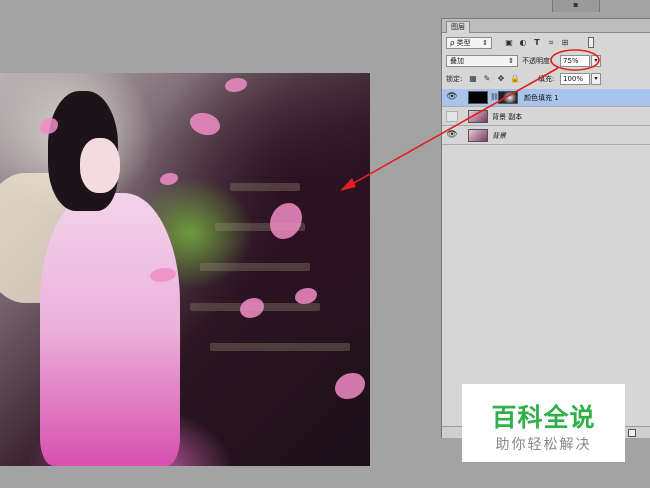 The height and width of the screenshot is (488, 650). Describe the element at coordinates (454, 79) in the screenshot. I see `lock-label: 锁定:` at that location.